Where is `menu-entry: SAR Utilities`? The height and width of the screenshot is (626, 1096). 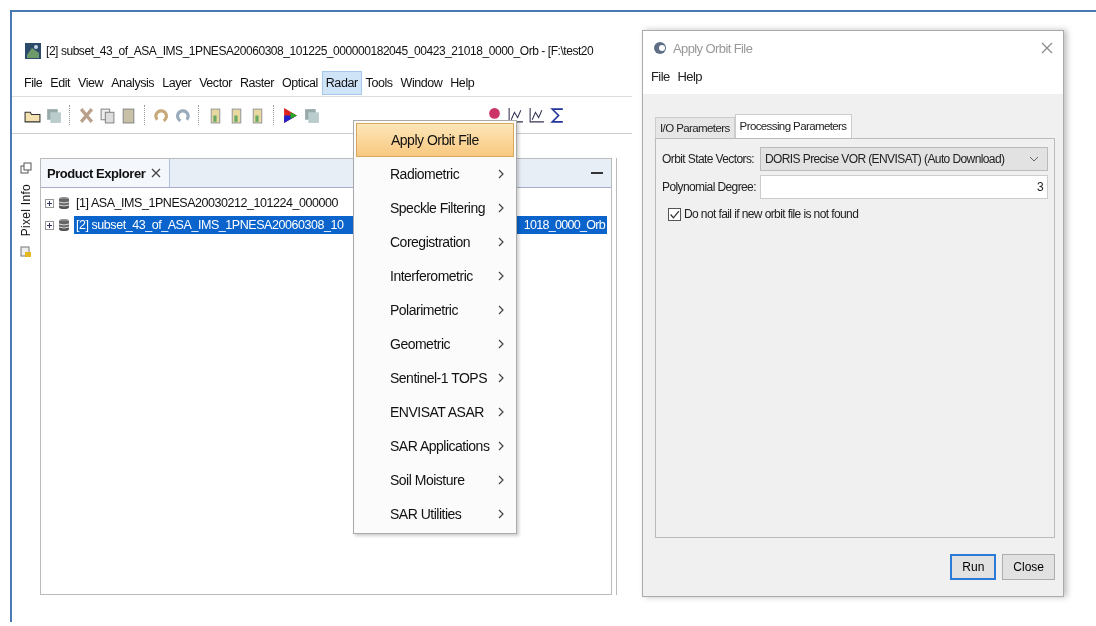 menu-entry: SAR Utilities is located at coordinates (435, 514).